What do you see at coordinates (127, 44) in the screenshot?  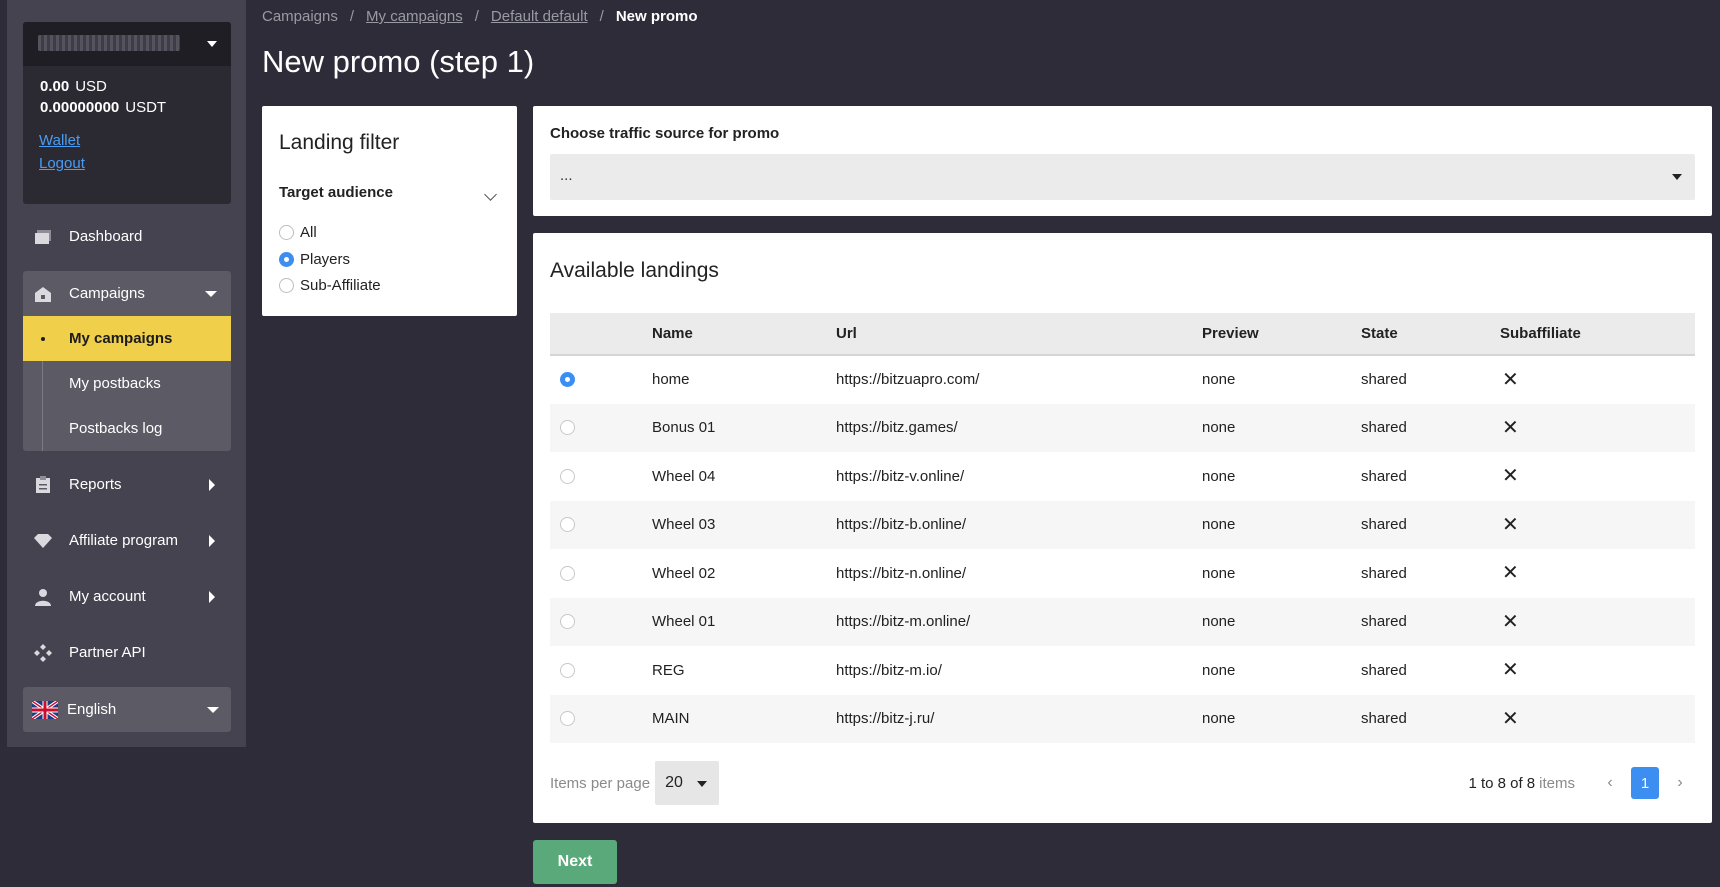 I see `account-selector` at bounding box center [127, 44].